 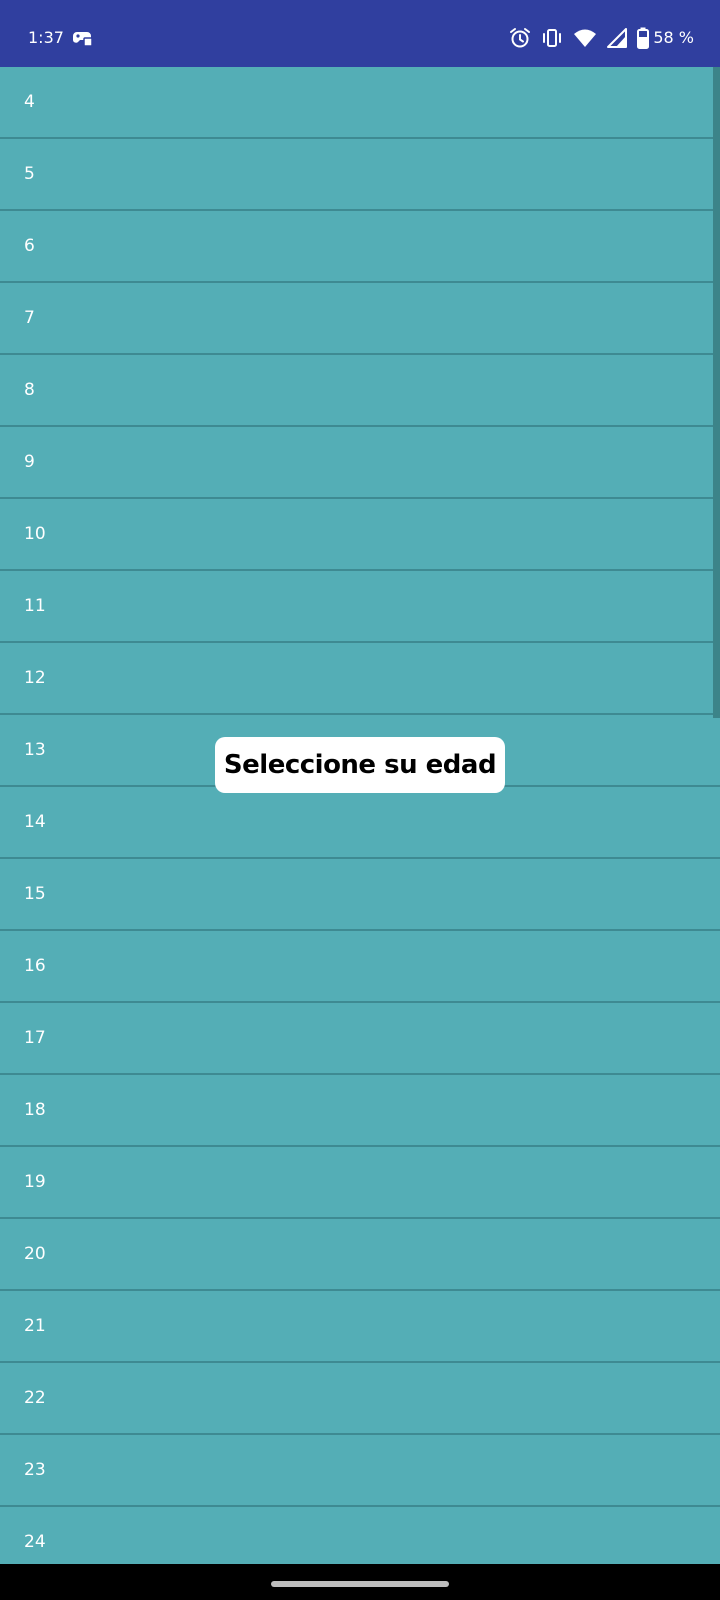 I want to click on age-list-item-label: 17, so click(x=35, y=1038).